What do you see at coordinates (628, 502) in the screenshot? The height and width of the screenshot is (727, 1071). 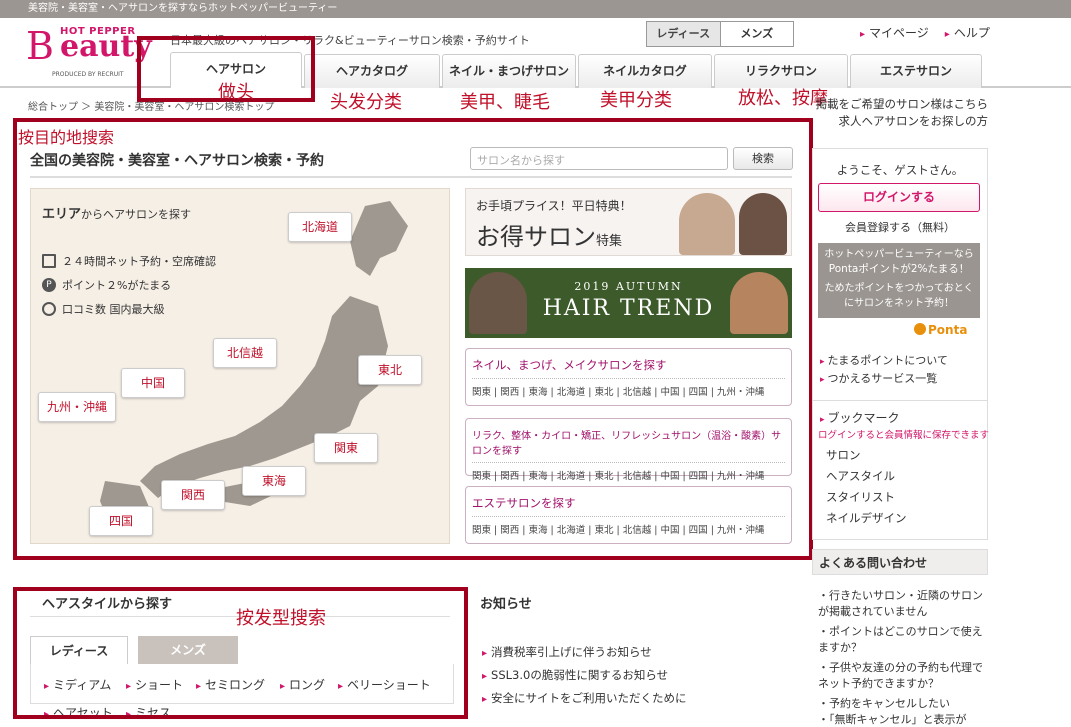 I see `category-esthe-title: エステサロンを探す` at bounding box center [628, 502].